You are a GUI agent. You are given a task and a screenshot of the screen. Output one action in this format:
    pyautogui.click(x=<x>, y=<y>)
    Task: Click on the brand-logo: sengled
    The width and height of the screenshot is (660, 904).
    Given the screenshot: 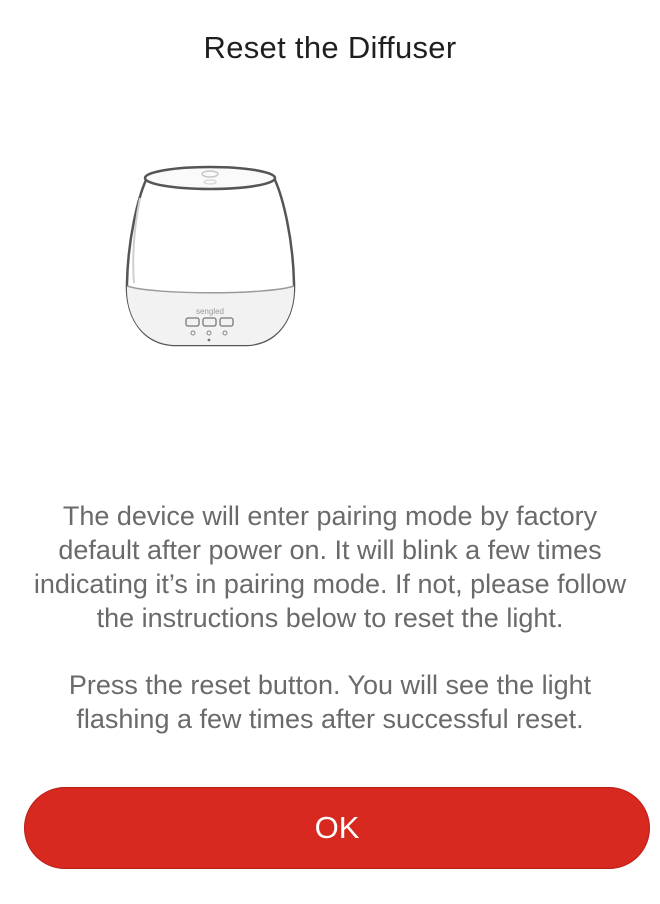 What is the action you would take?
    pyautogui.click(x=210, y=311)
    